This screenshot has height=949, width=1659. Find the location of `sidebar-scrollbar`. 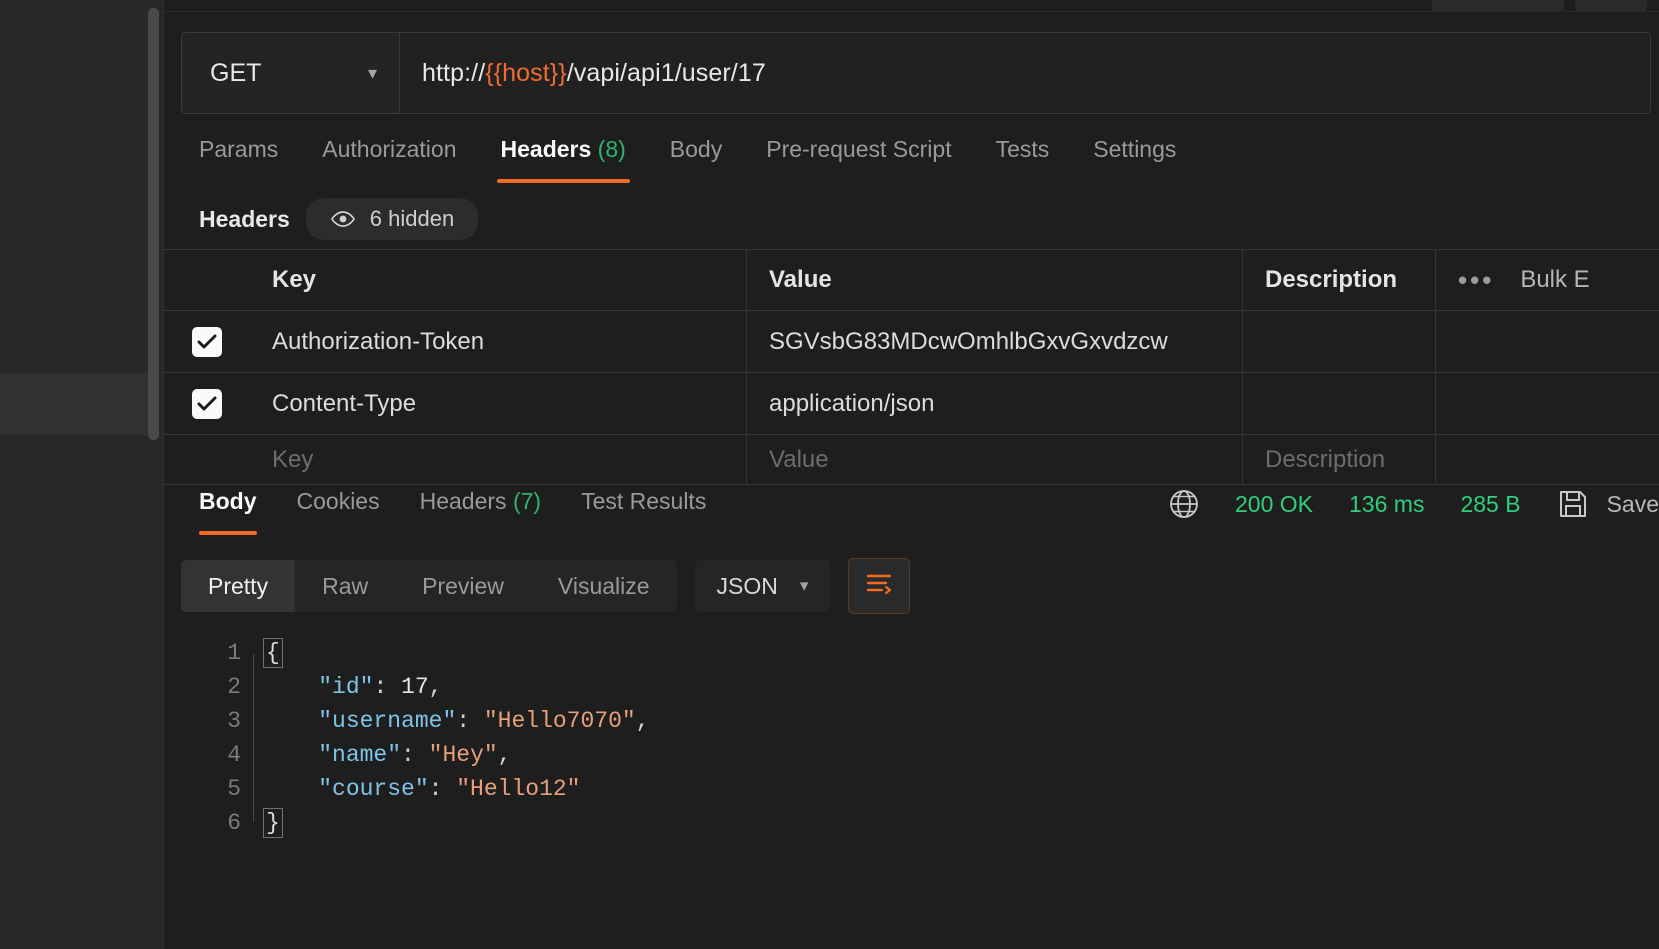

sidebar-scrollbar is located at coordinates (153, 224).